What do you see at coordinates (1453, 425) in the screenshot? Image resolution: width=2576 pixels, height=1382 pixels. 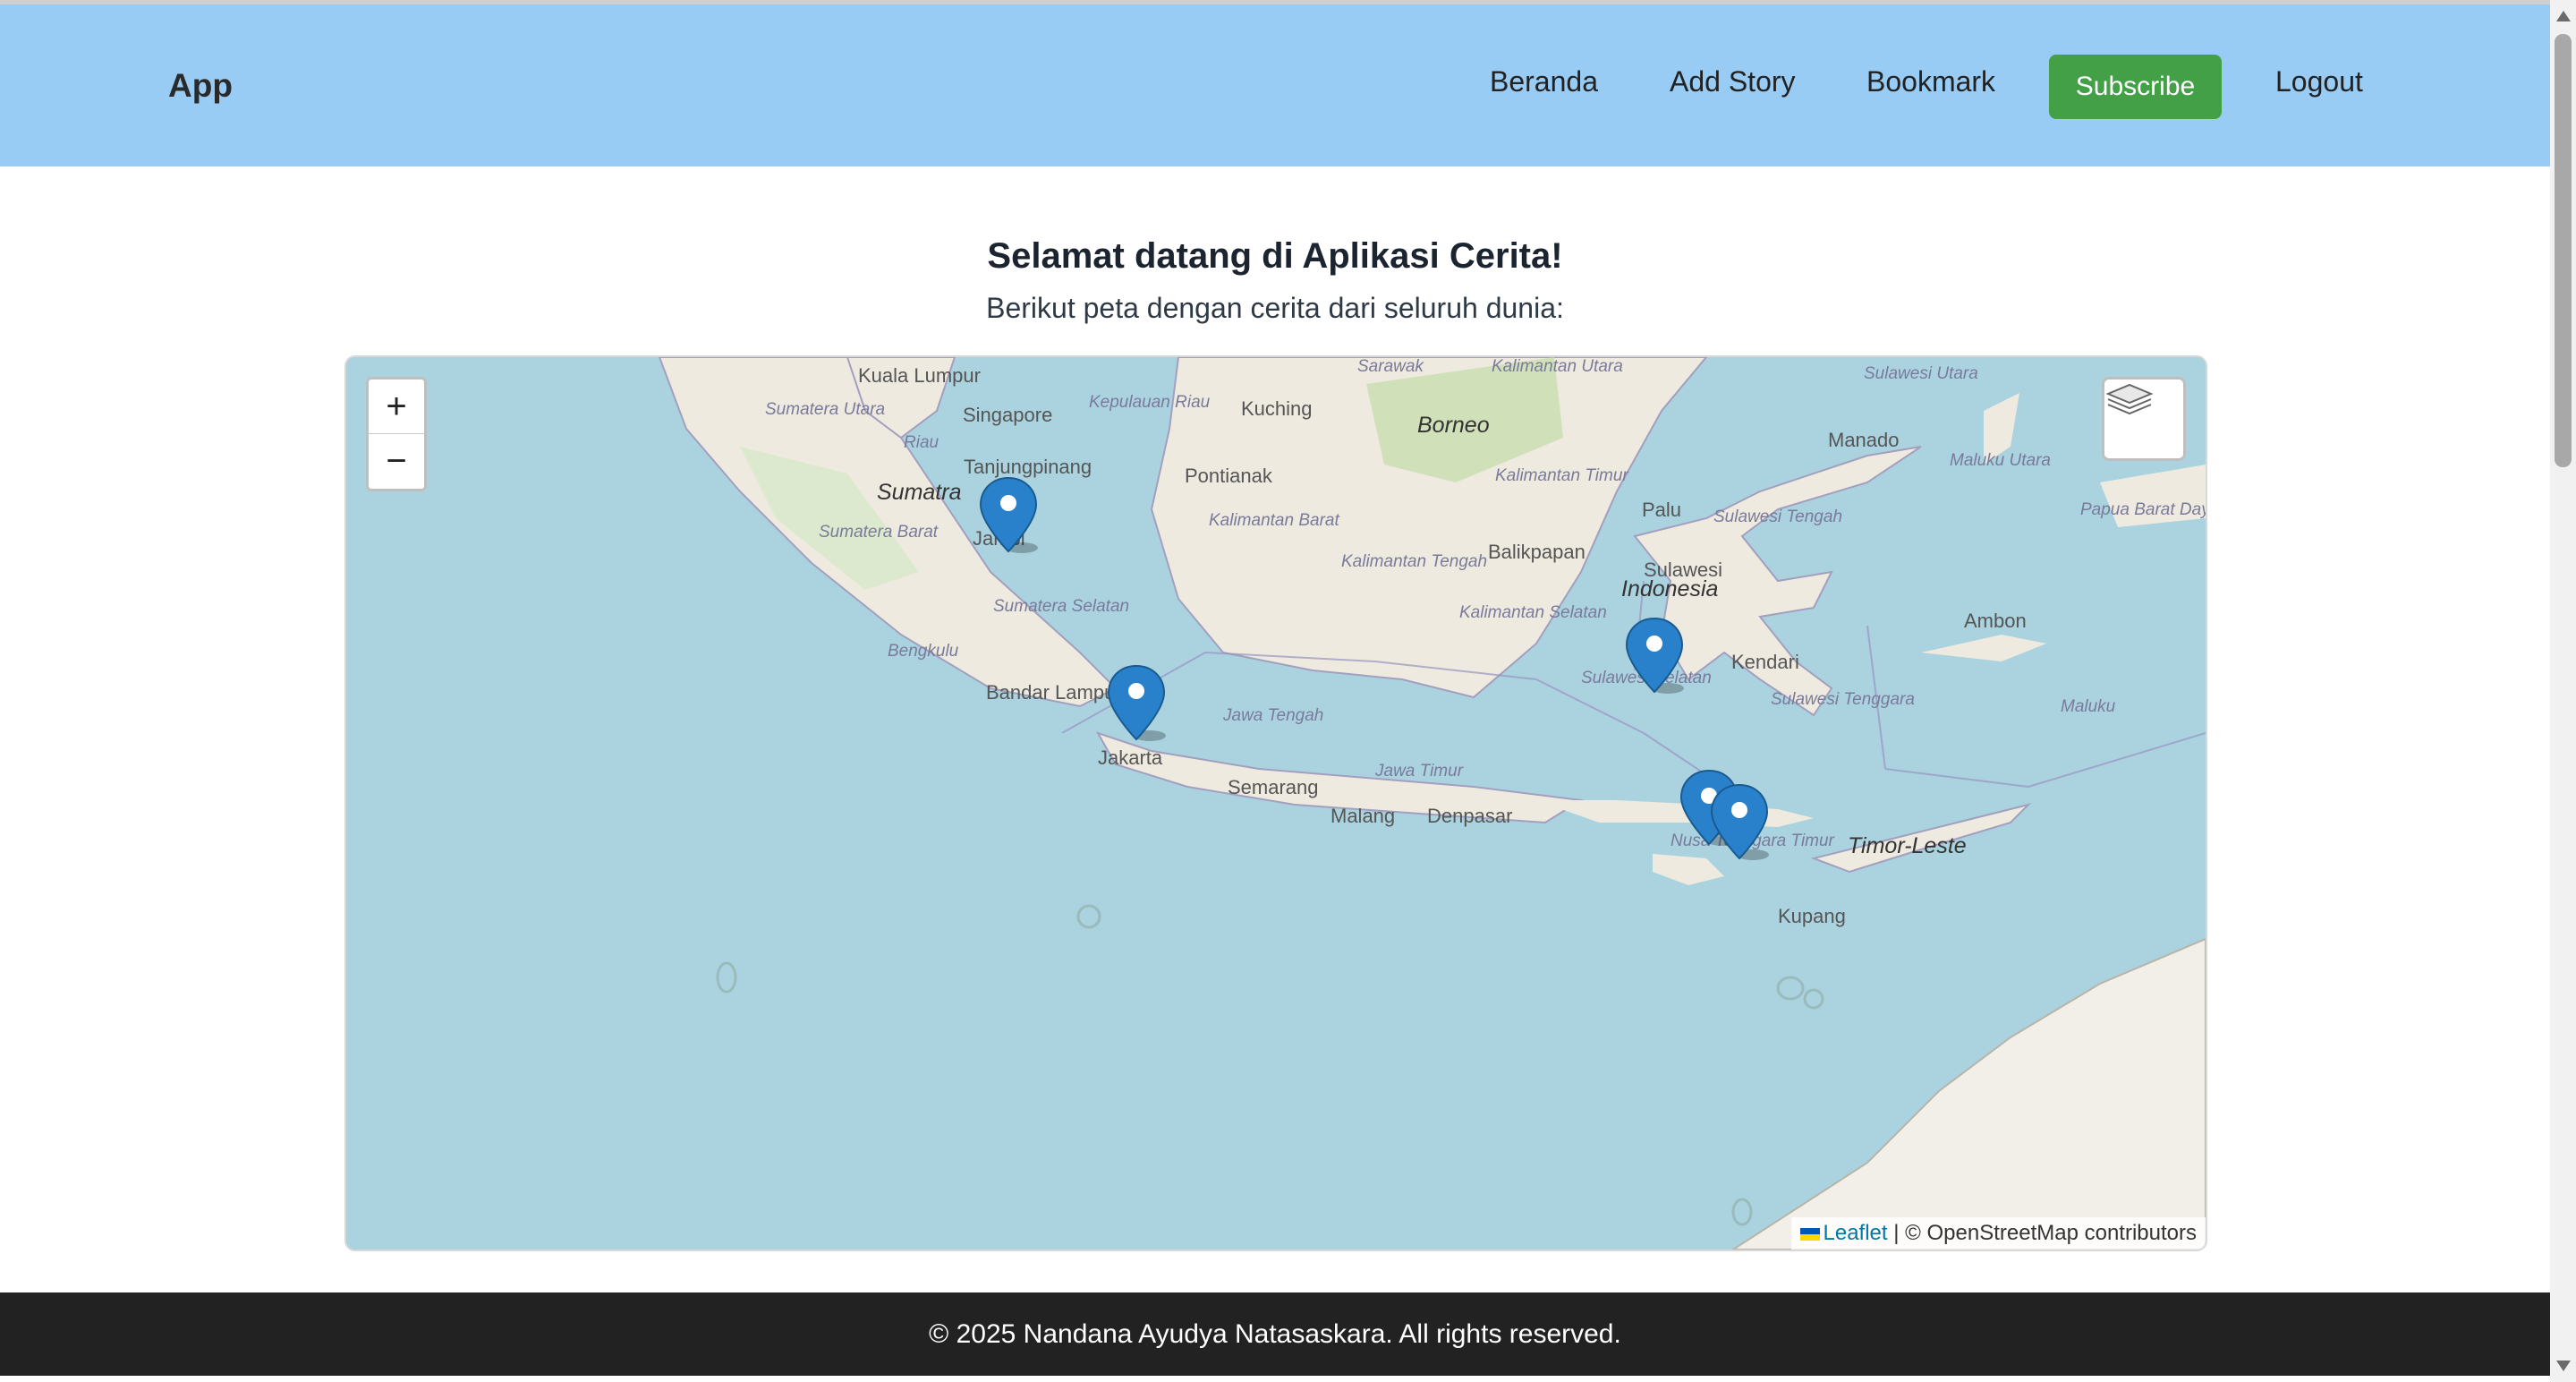 I see `map-label: Borneo` at bounding box center [1453, 425].